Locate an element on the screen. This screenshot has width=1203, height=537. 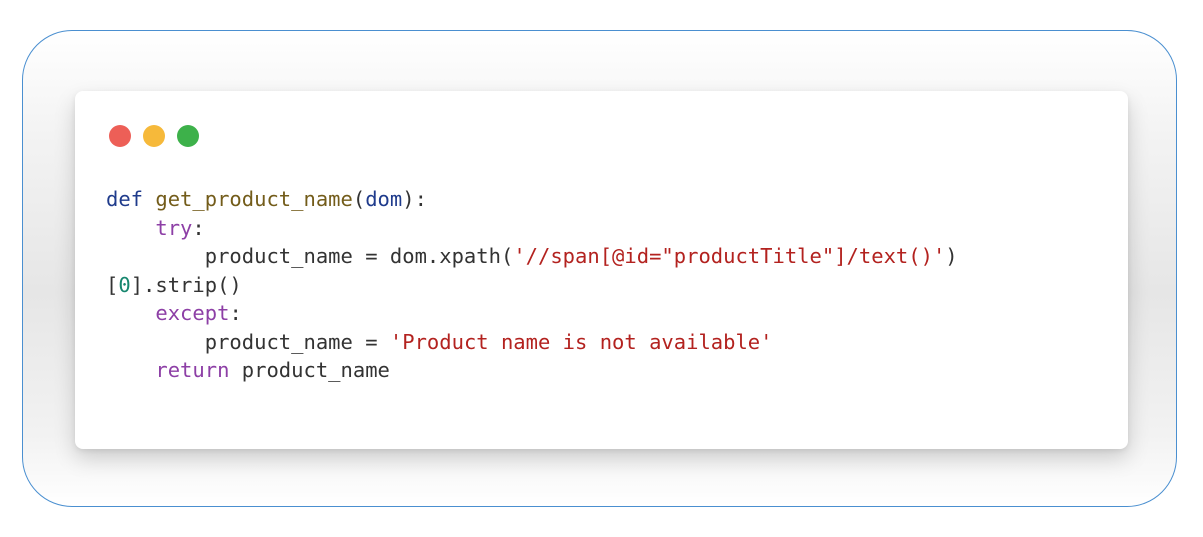
close-button-dot-icon is located at coordinates (120, 136).